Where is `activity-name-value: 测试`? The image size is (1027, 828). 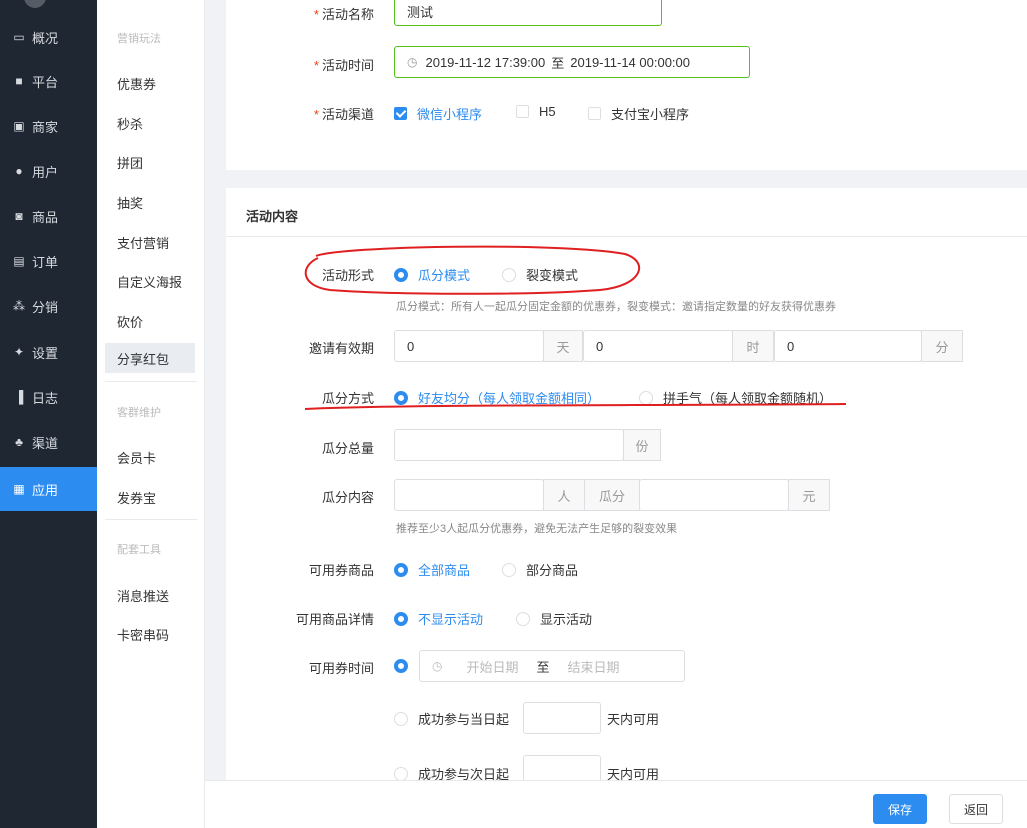
activity-name-value: 测试 is located at coordinates (420, 12).